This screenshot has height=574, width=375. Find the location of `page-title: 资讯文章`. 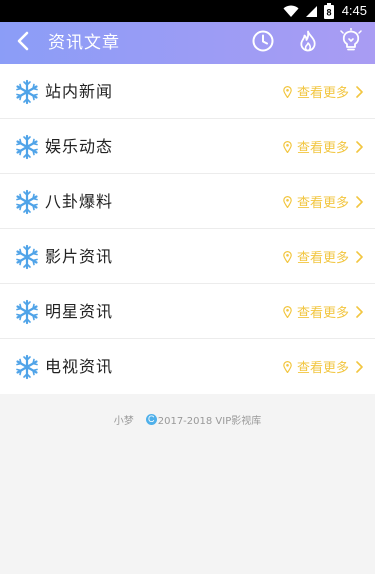

page-title: 资讯文章 is located at coordinates (84, 43).